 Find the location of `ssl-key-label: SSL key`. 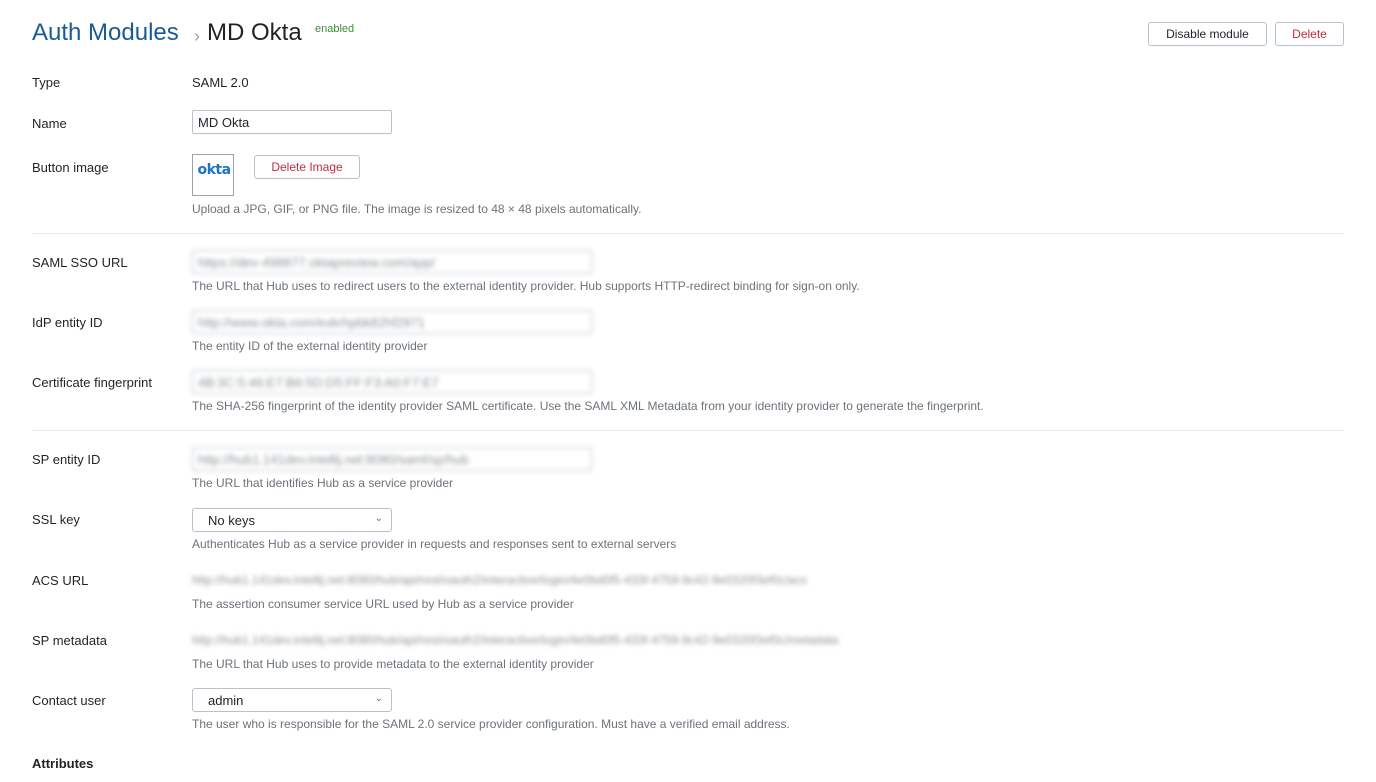

ssl-key-label: SSL key is located at coordinates (56, 519).